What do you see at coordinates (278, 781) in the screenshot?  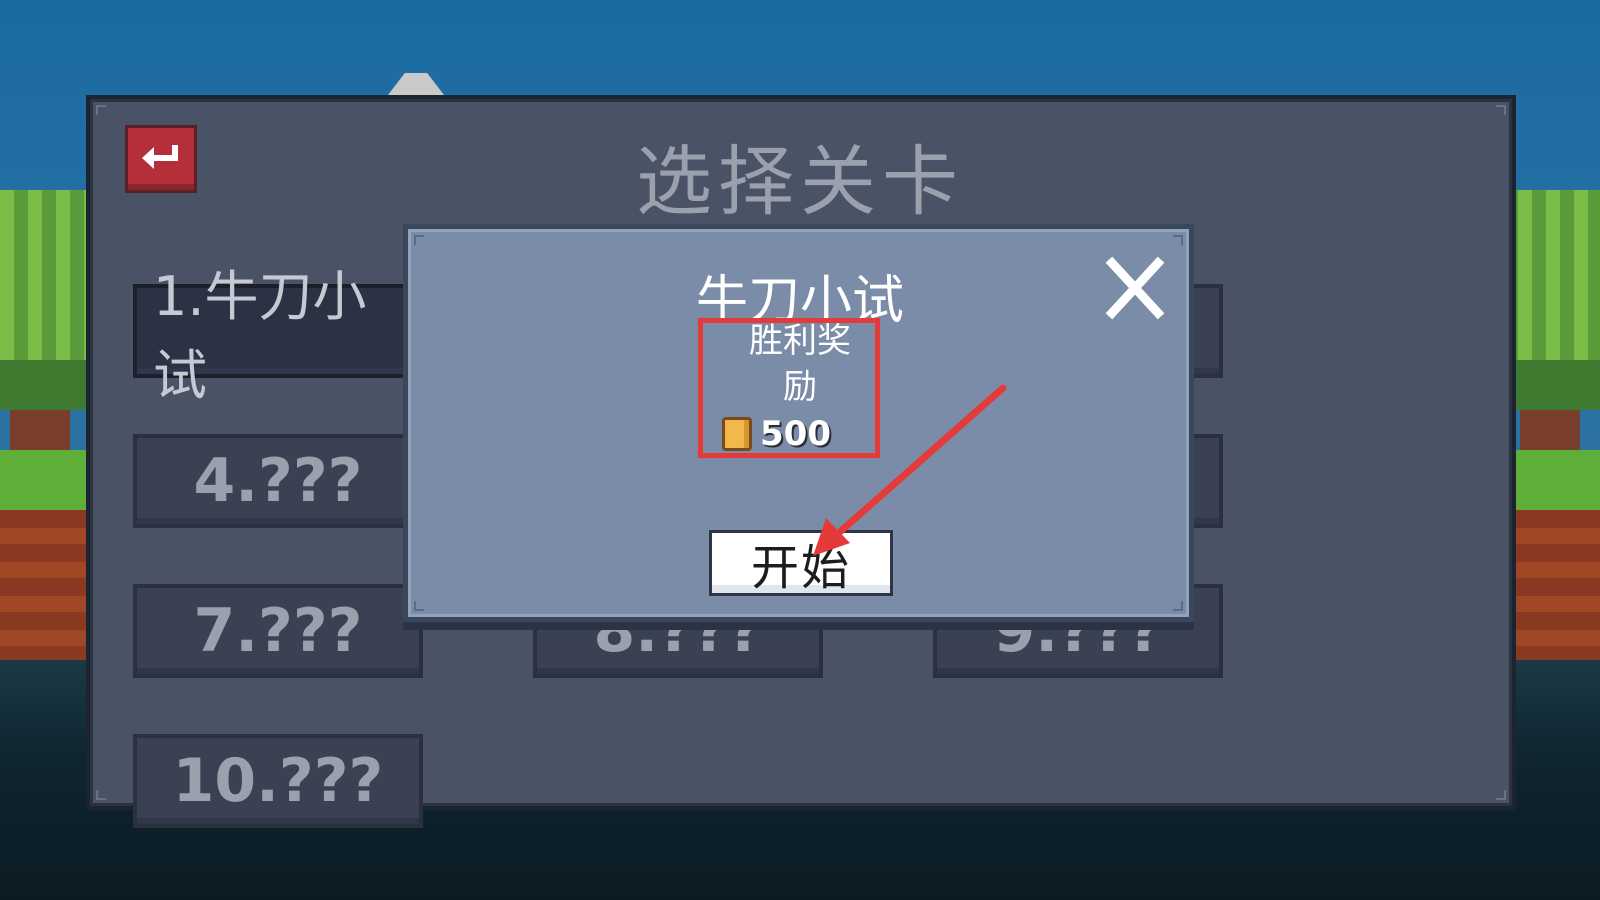 I see `level-button-10: 10.???` at bounding box center [278, 781].